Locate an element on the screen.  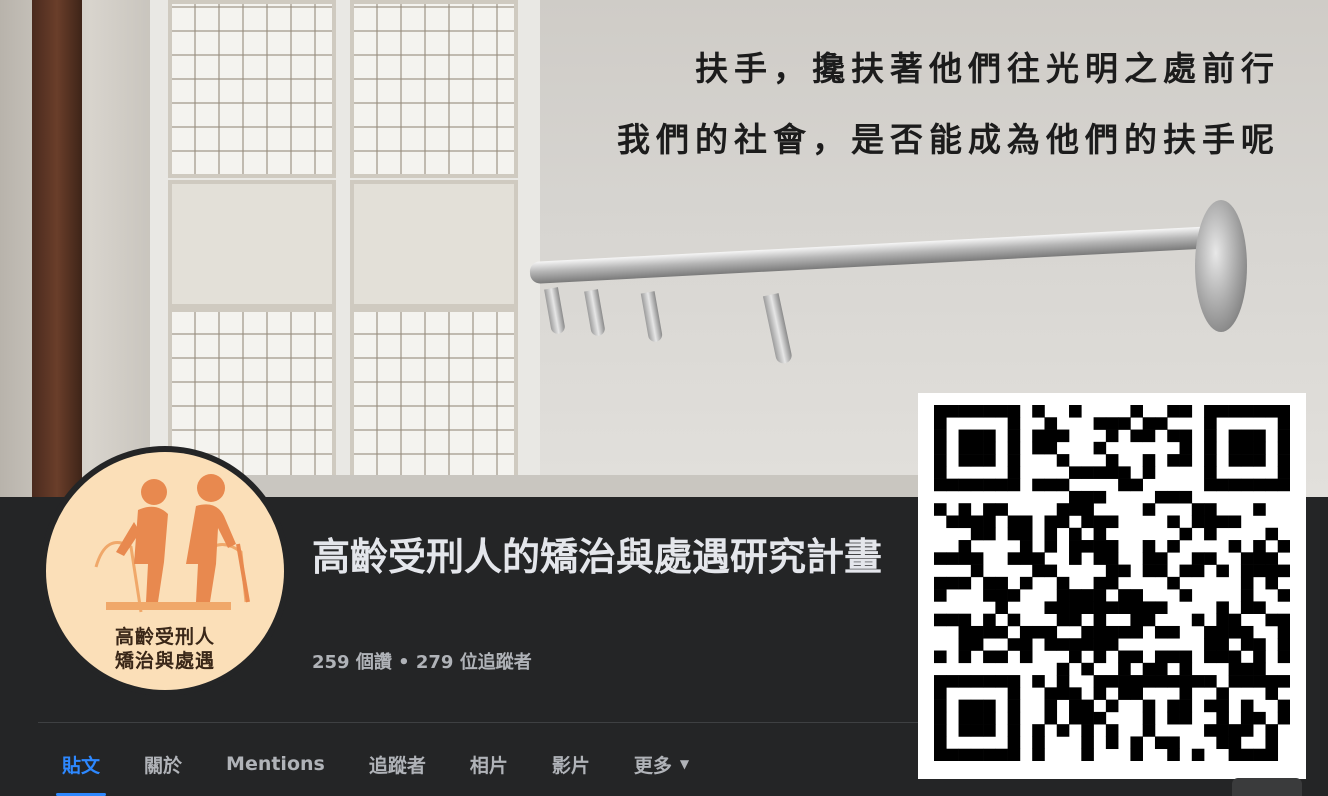
tab-photos: 相片 is located at coordinates (489, 764).